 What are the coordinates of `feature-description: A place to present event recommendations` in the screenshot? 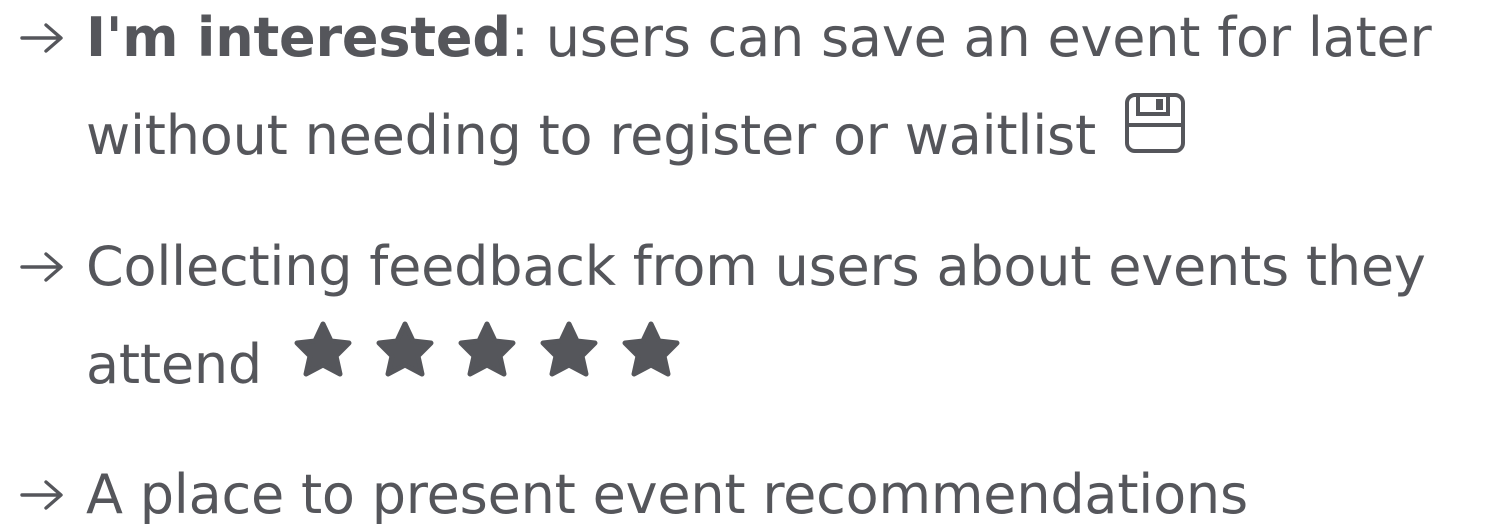 It's located at (667, 493).